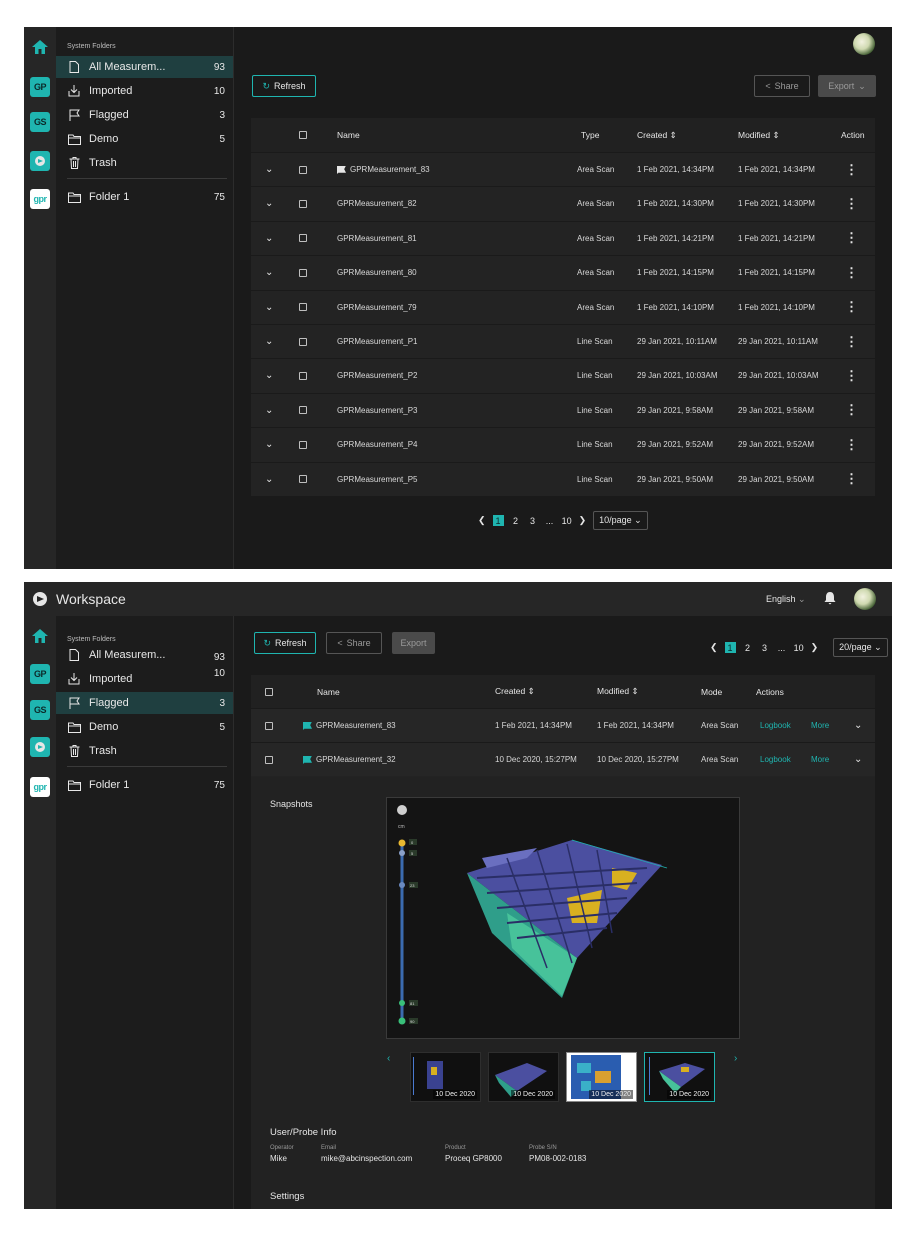  Describe the element at coordinates (388, 1058) in the screenshot. I see `thumbs-prev-icon: ‹` at that location.